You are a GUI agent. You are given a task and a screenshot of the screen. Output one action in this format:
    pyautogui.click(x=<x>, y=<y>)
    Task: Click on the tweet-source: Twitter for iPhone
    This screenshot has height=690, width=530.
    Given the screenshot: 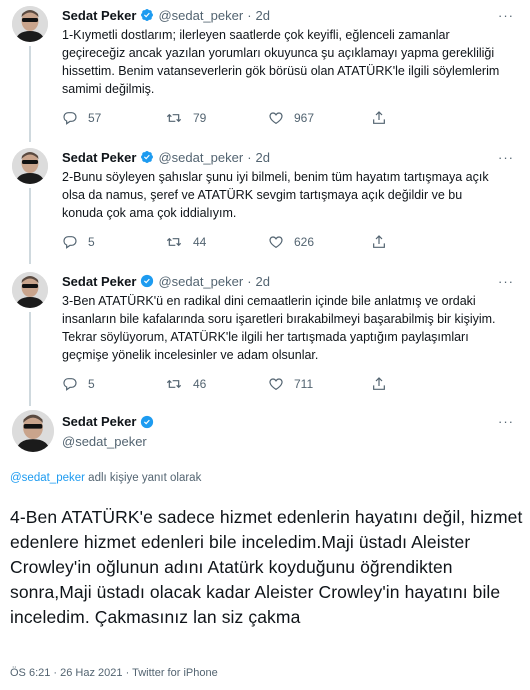 What is the action you would take?
    pyautogui.click(x=175, y=673)
    